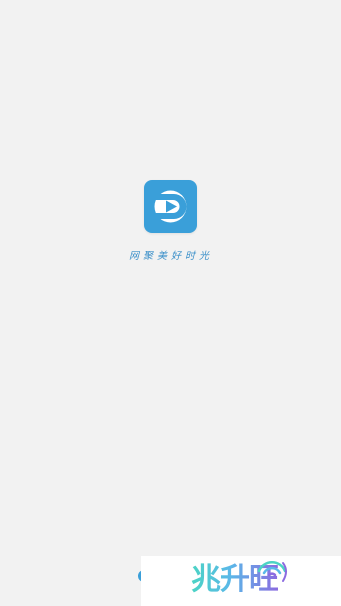  What do you see at coordinates (171, 256) in the screenshot?
I see `app-slogan: 网聚美好时光` at bounding box center [171, 256].